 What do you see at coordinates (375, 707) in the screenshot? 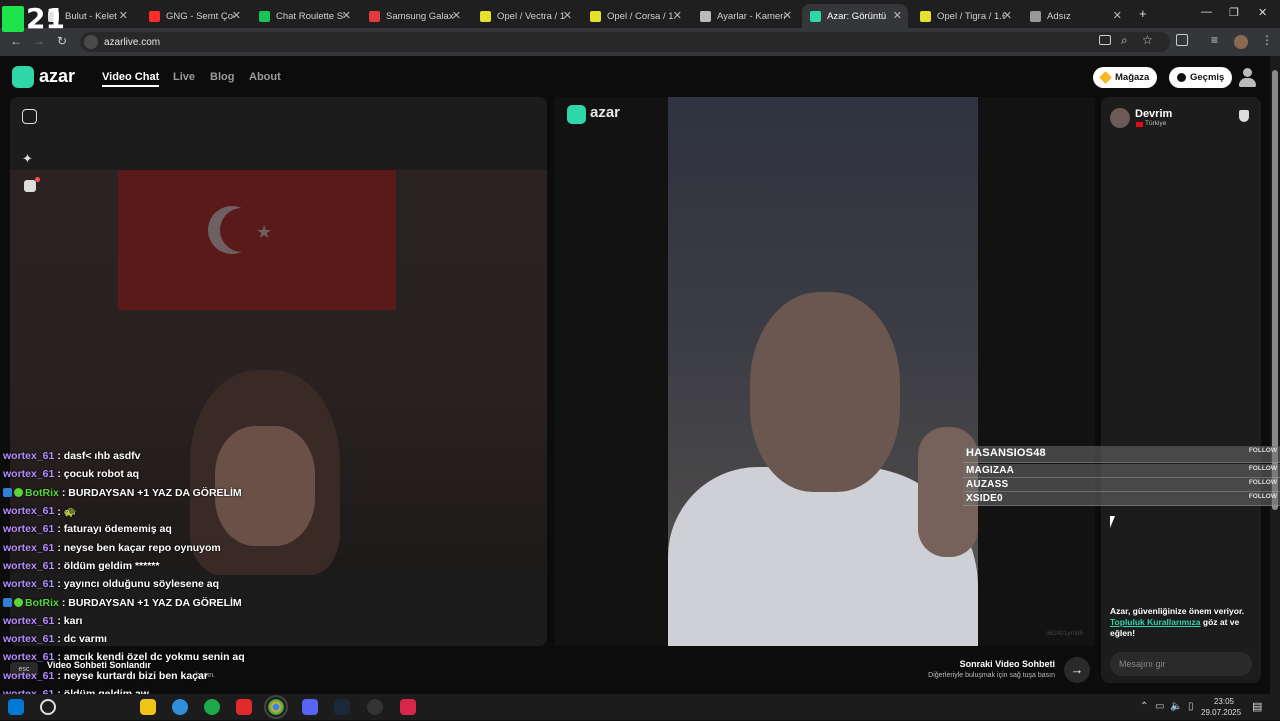
I see `obs-icon` at bounding box center [375, 707].